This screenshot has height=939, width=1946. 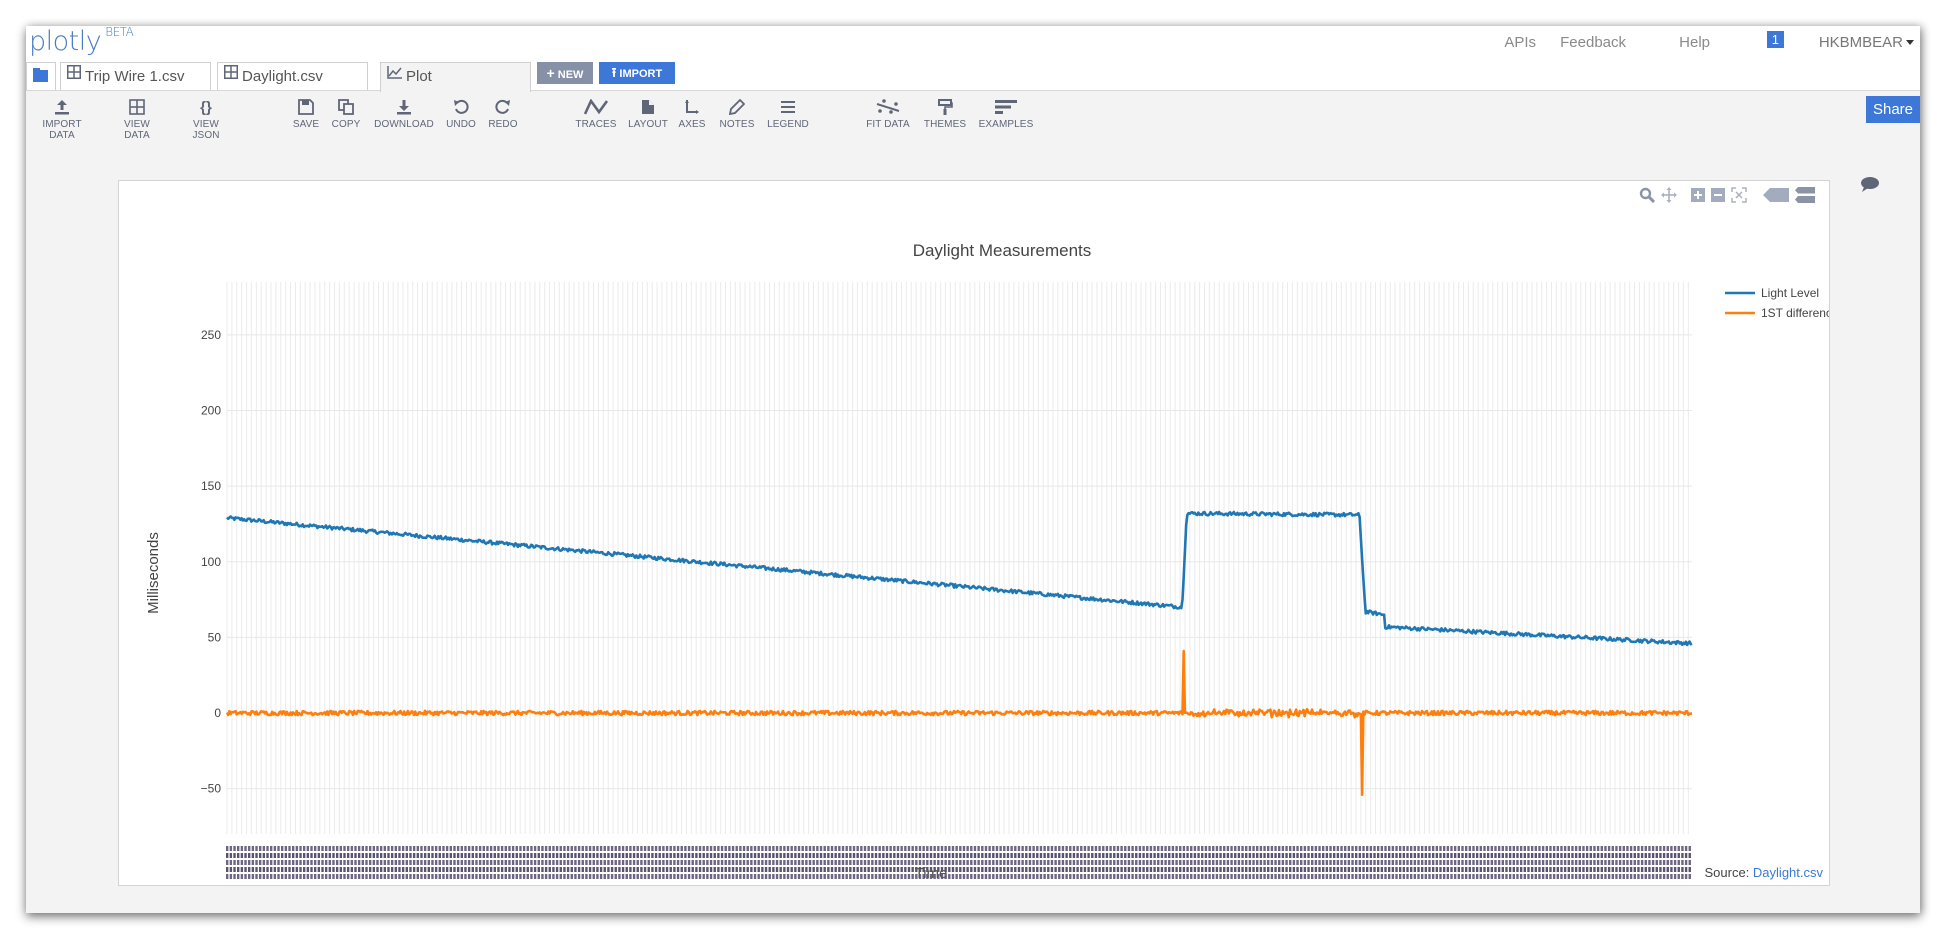 I want to click on tab-daylight: Daylight.csv, so click(x=292, y=76).